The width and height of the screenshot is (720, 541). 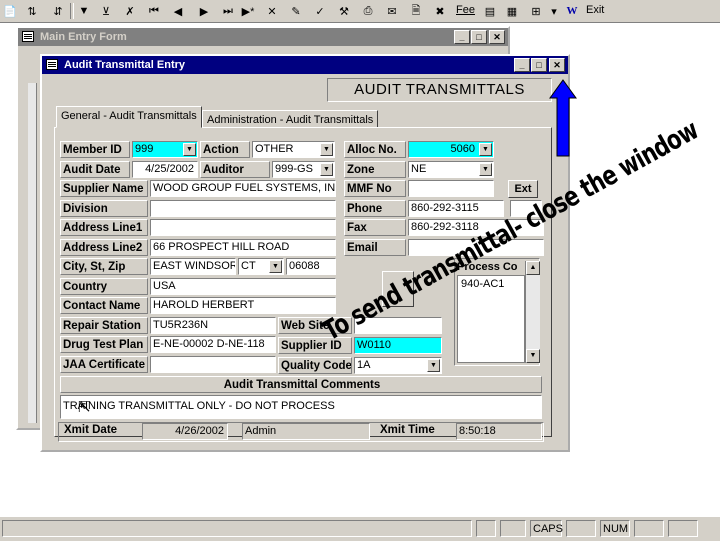 I want to click on print-icon: ⎙, so click(x=368, y=11).